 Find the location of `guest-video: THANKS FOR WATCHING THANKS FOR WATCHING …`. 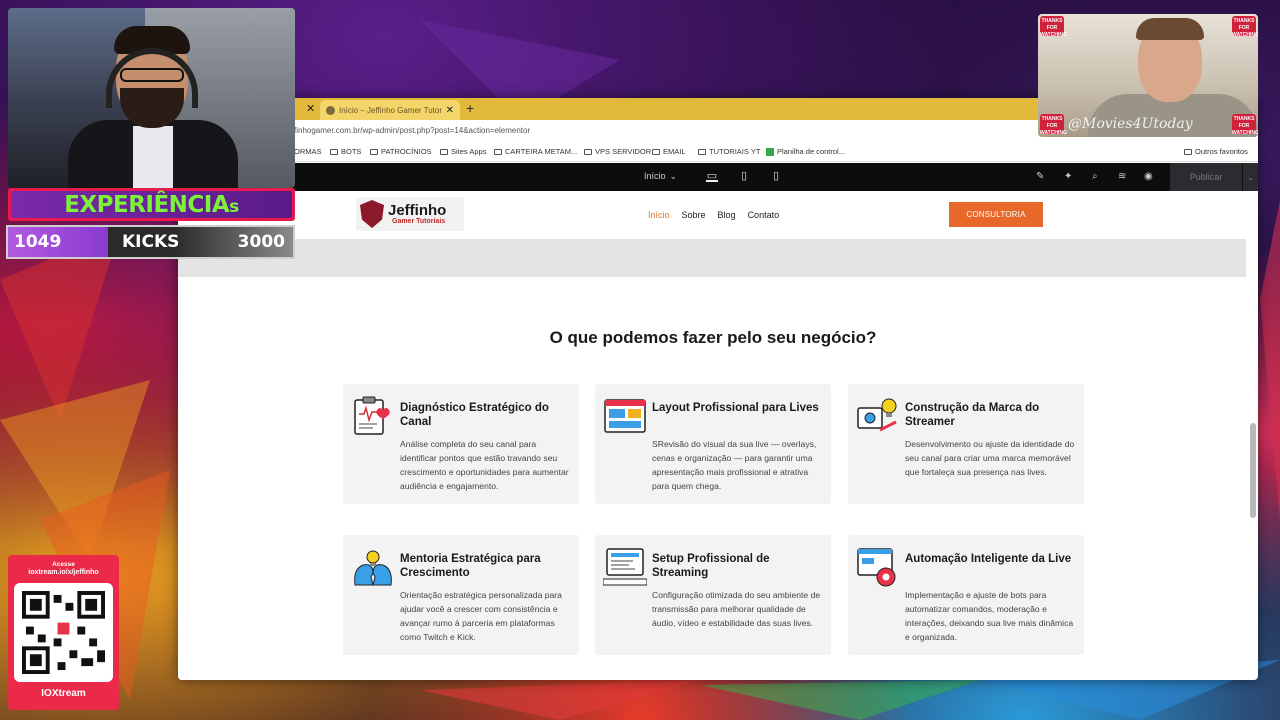

guest-video: THANKS FOR WATCHING THANKS FOR WATCHING … is located at coordinates (1148, 75).